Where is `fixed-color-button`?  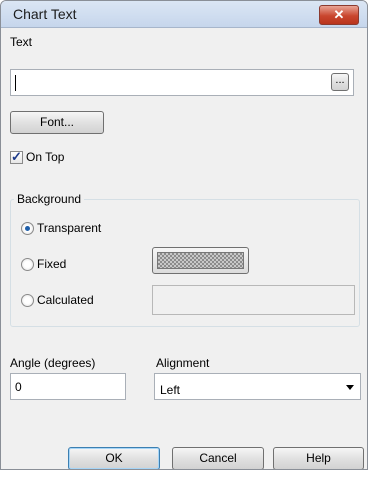
fixed-color-button is located at coordinates (200, 260).